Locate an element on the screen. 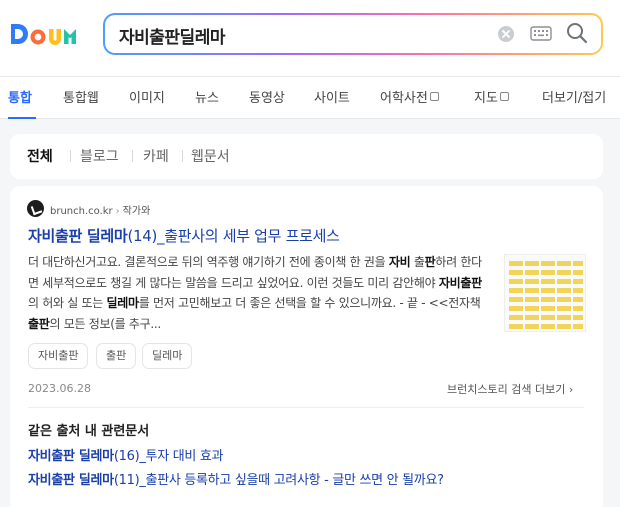  snippet-highlight: 자비출판 is located at coordinates (460, 282).